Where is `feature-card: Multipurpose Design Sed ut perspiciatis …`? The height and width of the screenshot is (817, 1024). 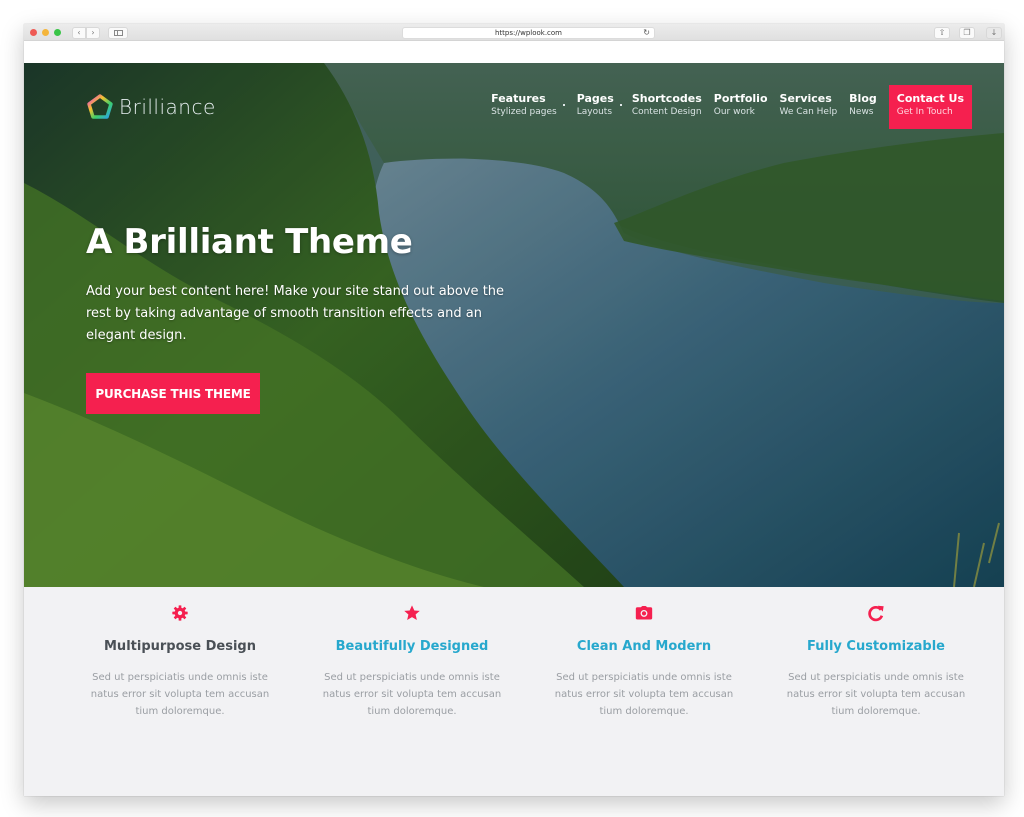
feature-card: Multipurpose Design Sed ut perspiciatis … is located at coordinates (180, 691).